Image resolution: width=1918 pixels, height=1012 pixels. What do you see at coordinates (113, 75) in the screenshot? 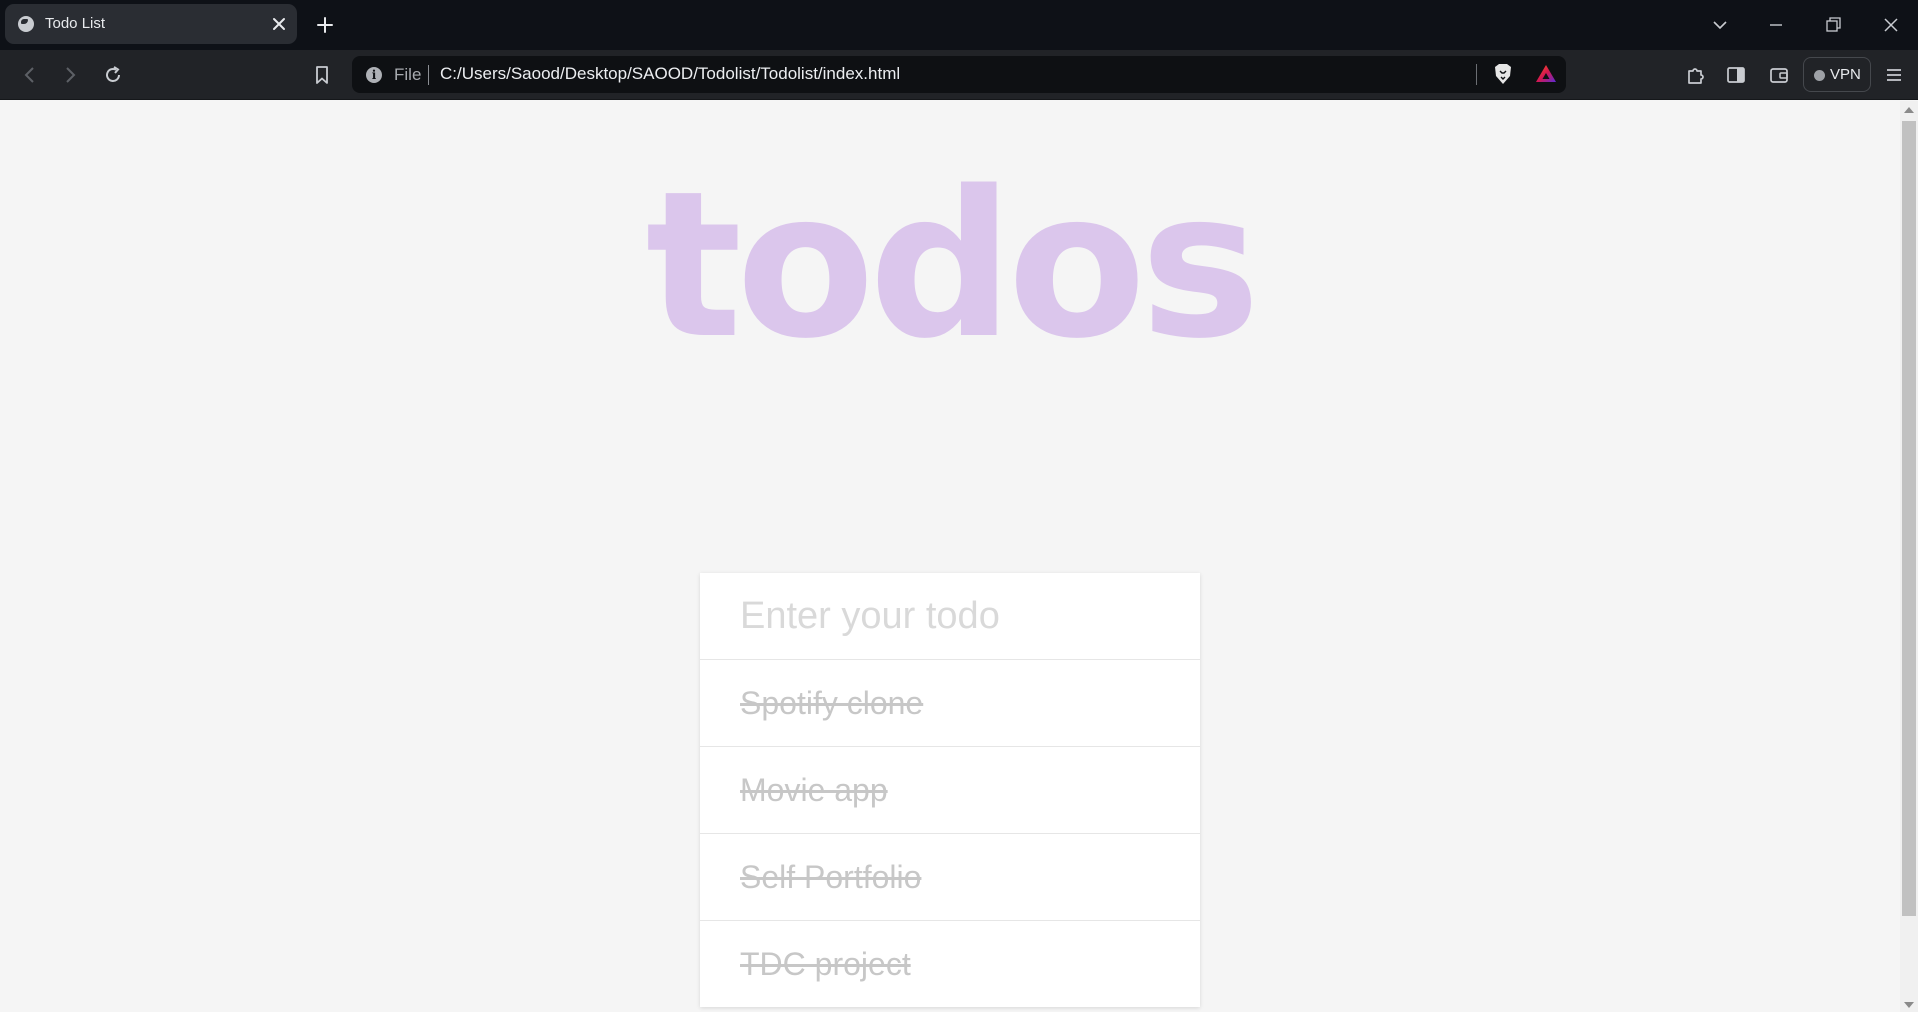
I see `reload-icon` at bounding box center [113, 75].